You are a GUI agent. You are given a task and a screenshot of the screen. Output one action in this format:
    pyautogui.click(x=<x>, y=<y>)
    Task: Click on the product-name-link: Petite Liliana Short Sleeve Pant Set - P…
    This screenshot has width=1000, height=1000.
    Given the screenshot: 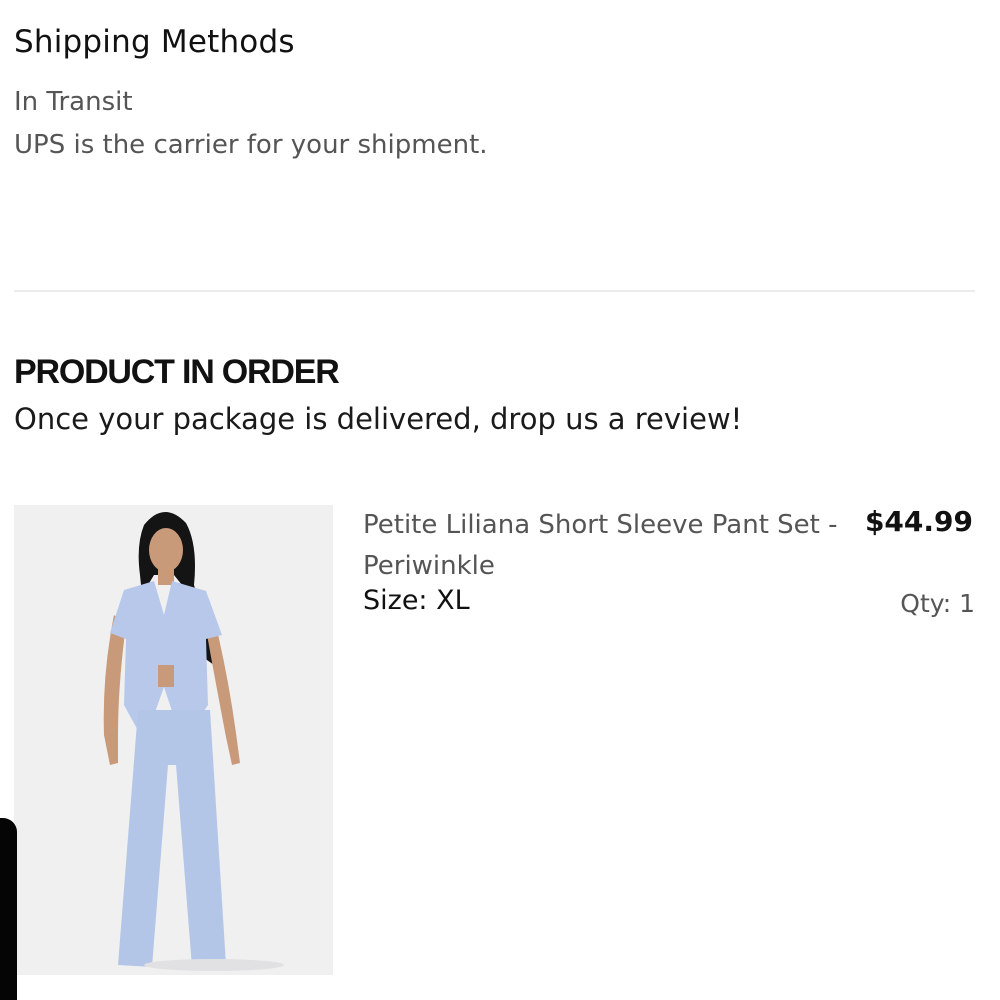 What is the action you would take?
    pyautogui.click(x=613, y=546)
    